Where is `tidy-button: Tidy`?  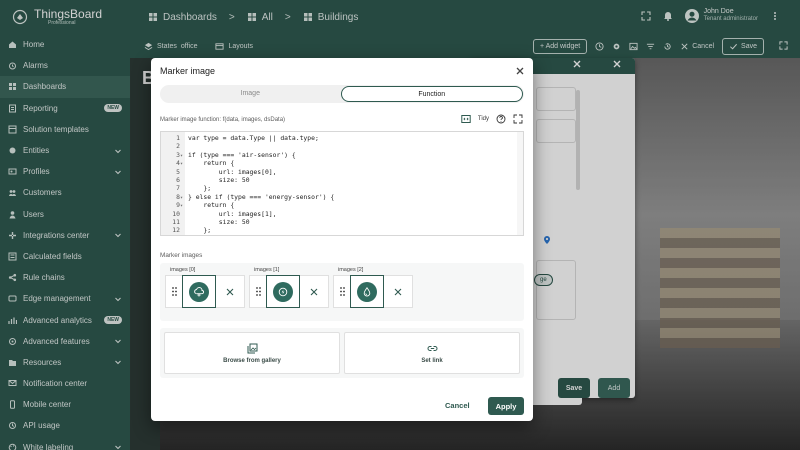 tidy-button: Tidy is located at coordinates (483, 119).